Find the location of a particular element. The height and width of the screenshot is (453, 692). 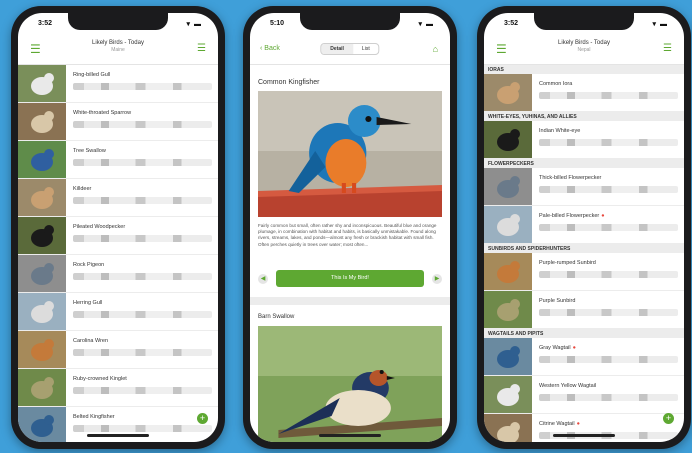

list-item: Purple Sunbird is located at coordinates (584, 310).